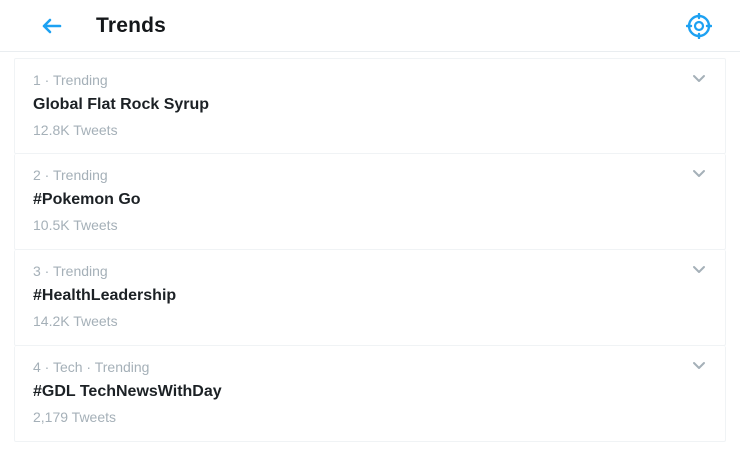 The image size is (740, 455). I want to click on app-header: Trends, so click(370, 26).